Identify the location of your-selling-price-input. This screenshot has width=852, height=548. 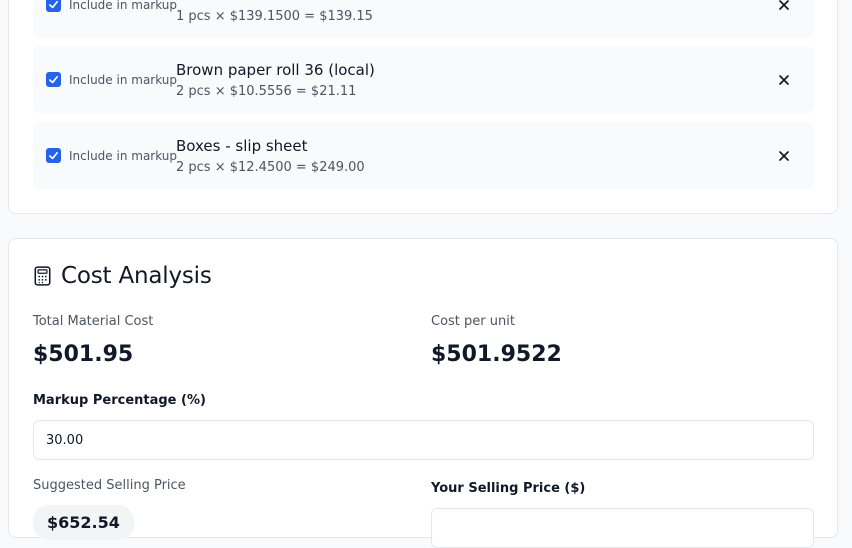
(622, 528).